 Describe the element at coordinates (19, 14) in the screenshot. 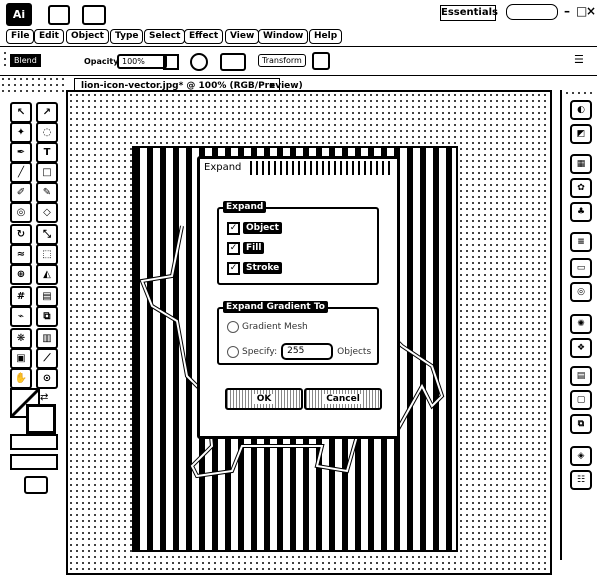

I see `app-logo: Ai` at that location.